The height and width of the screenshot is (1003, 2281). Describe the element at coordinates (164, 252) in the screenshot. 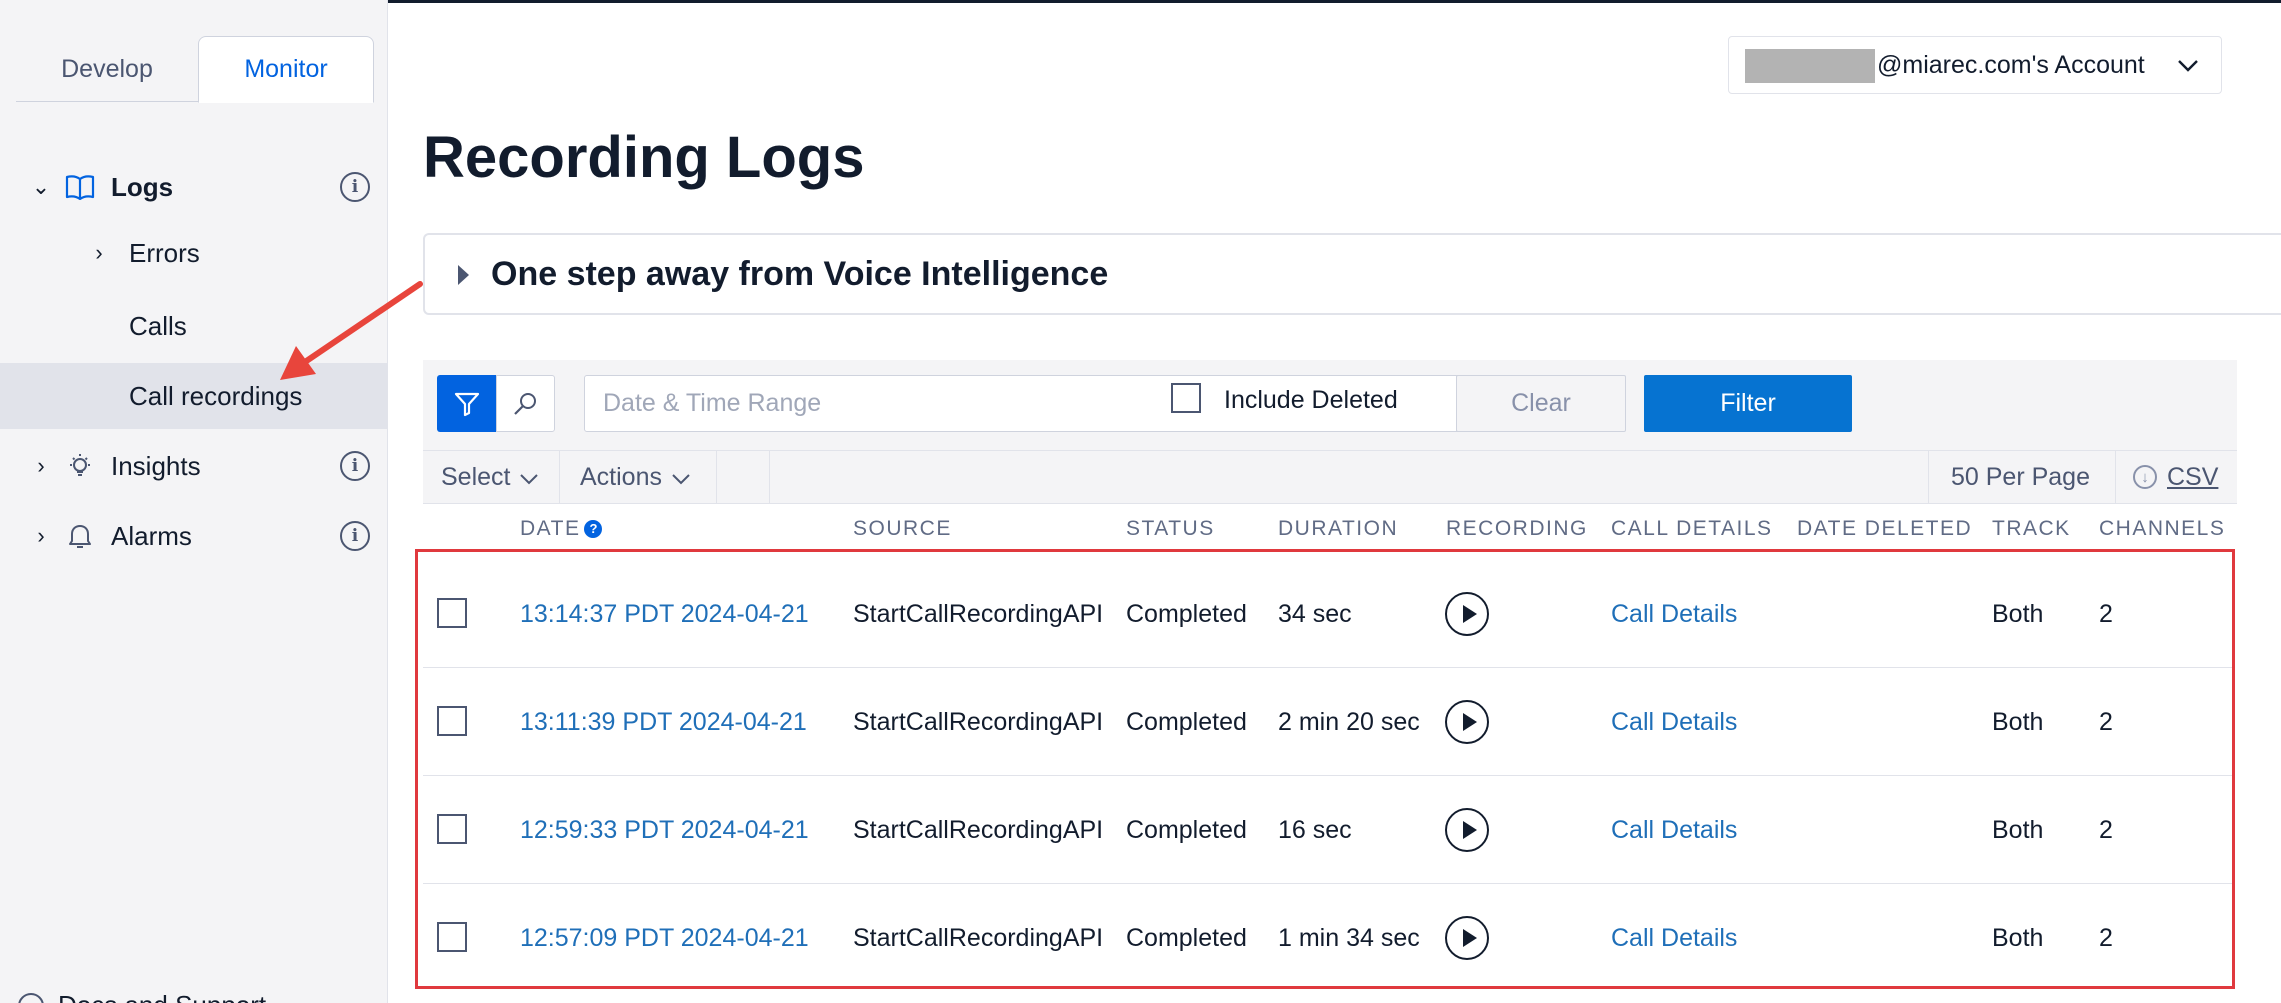

I see `sidebar-item-label: Errors` at that location.